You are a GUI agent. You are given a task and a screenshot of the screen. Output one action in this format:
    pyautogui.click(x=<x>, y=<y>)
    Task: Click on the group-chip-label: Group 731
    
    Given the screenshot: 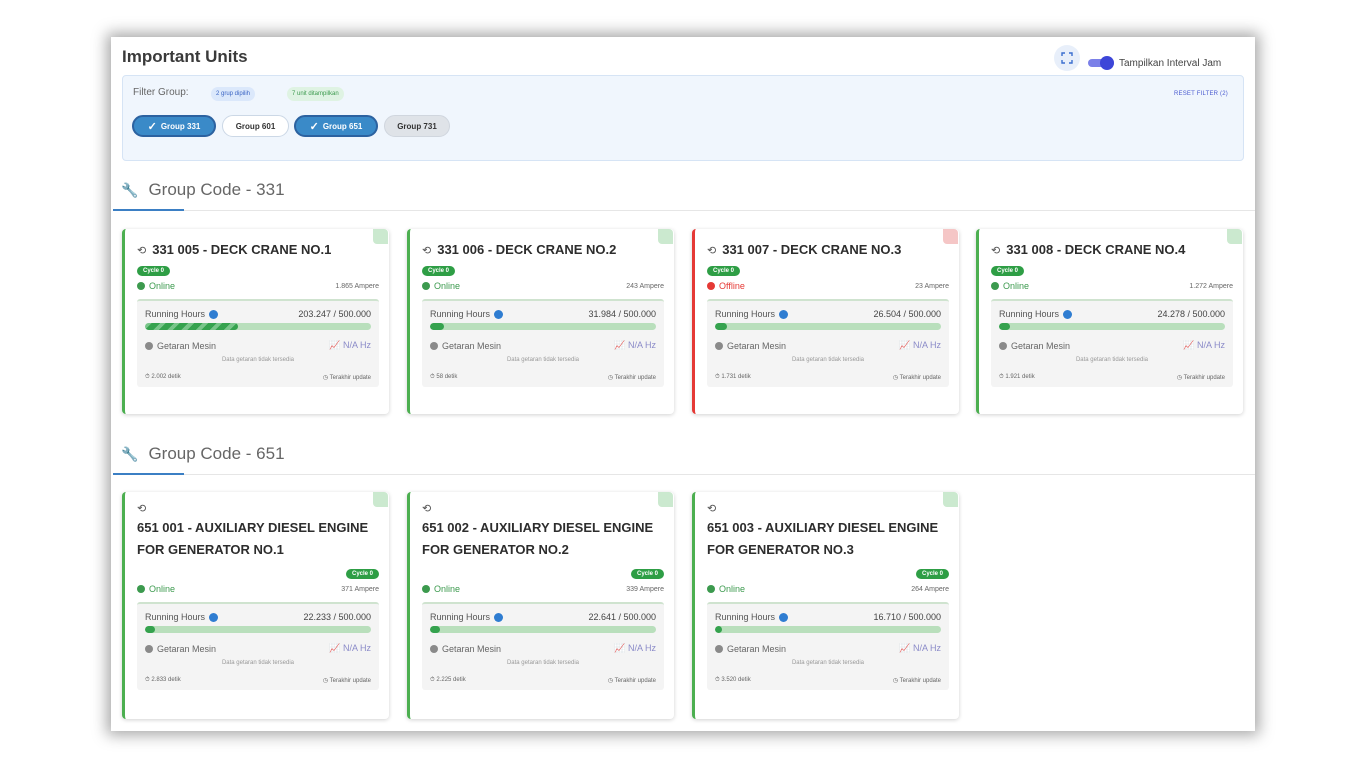 What is the action you would take?
    pyautogui.click(x=417, y=126)
    